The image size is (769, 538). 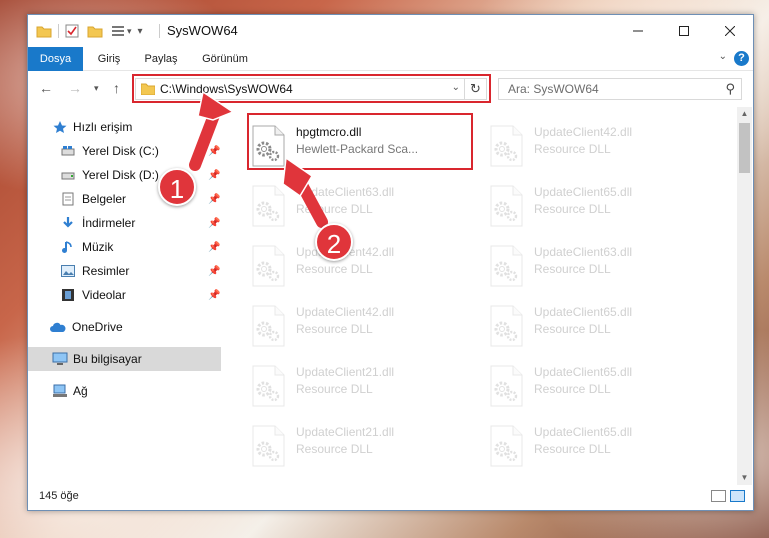 What do you see at coordinates (97, 327) in the screenshot?
I see `sidebar-item-label: OneDrive` at bounding box center [97, 327].